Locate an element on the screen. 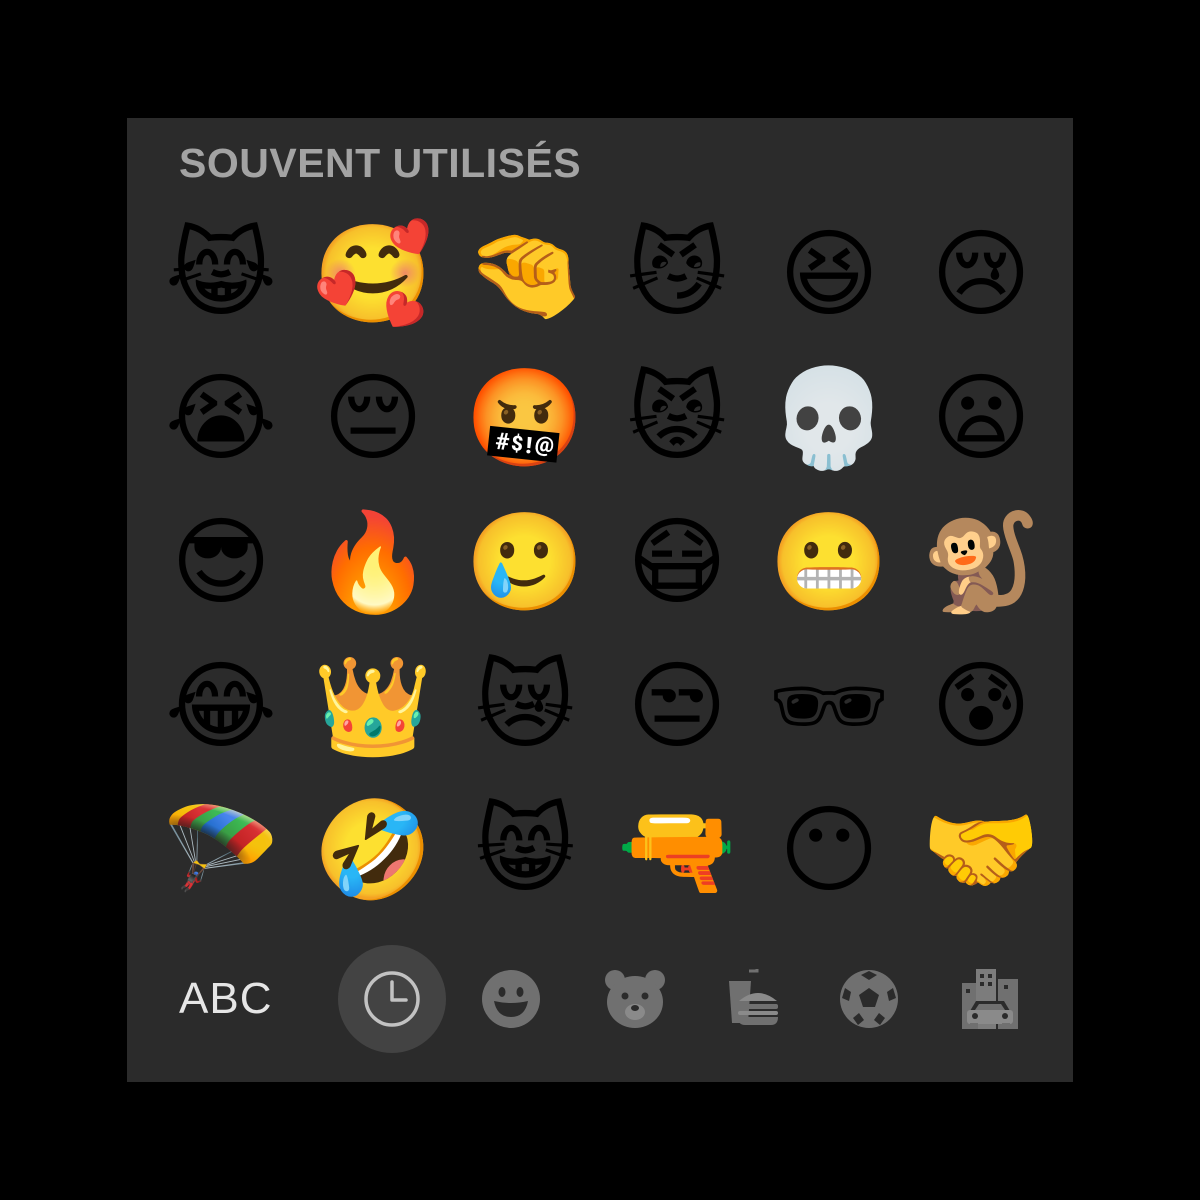 Image resolution: width=1200 pixels, height=1200 pixels. emoji-grinning-cat: 😸 is located at coordinates (525, 850).